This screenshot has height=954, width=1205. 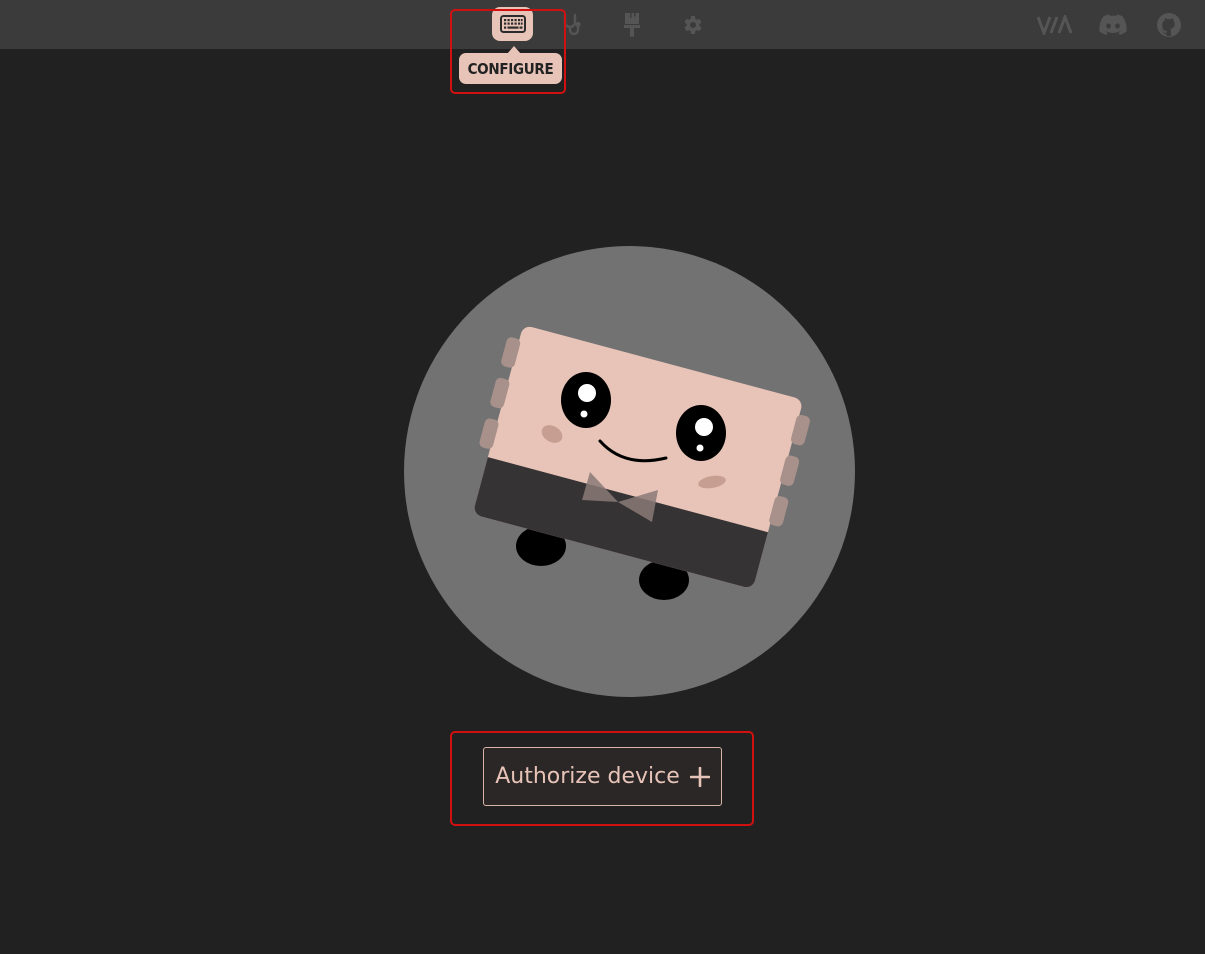 I want to click on authorize-device-label: Authorize device, so click(x=587, y=776).